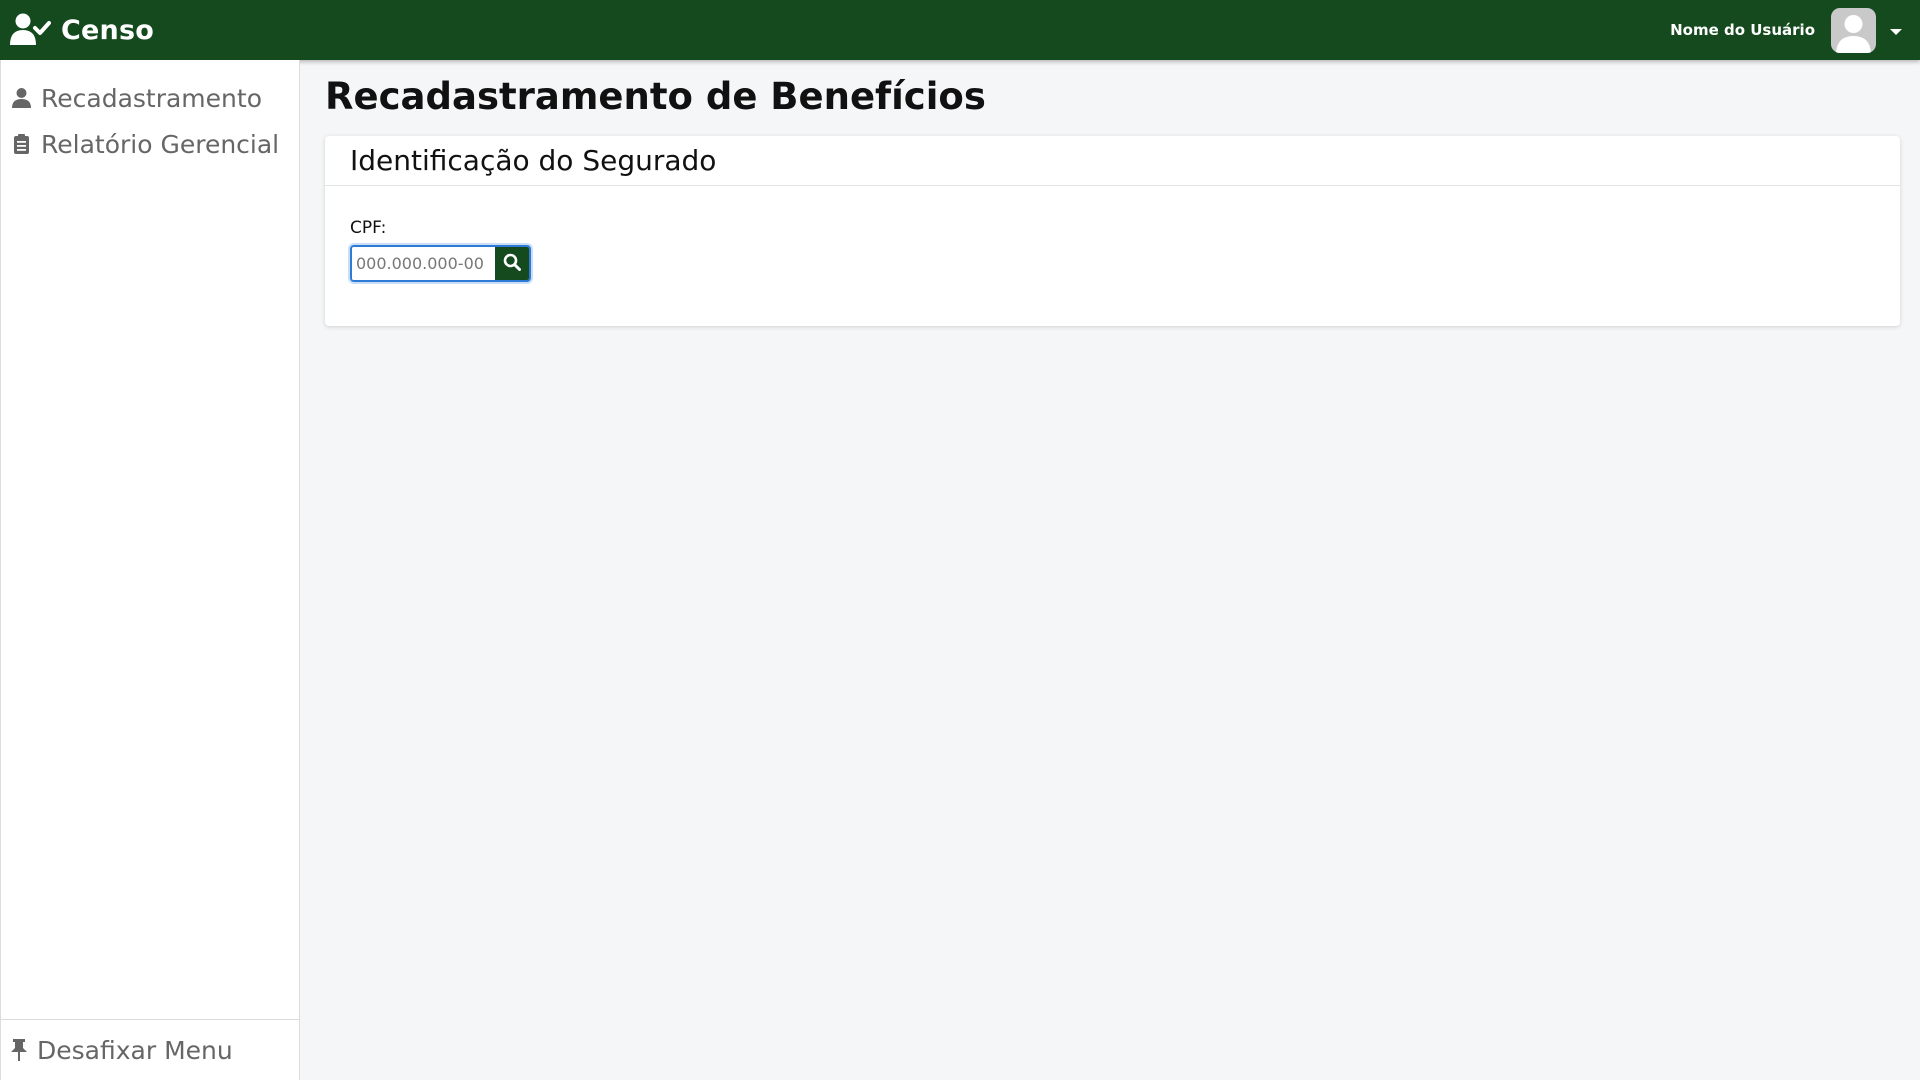 The height and width of the screenshot is (1080, 1920). What do you see at coordinates (19, 1050) in the screenshot?
I see `pin-icon` at bounding box center [19, 1050].